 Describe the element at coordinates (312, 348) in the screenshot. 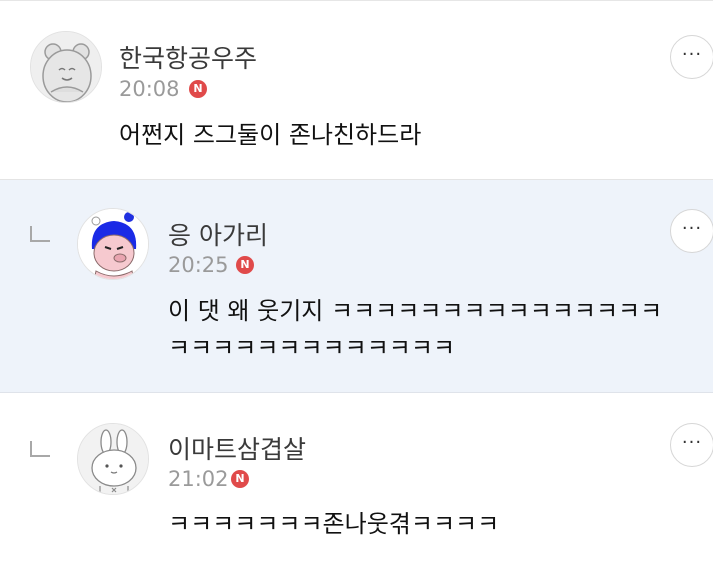

I see `comment-text-line: ㅋㅋㅋㅋㅋㅋㅋㅋㅋㅋㅋㅋㅋ` at that location.